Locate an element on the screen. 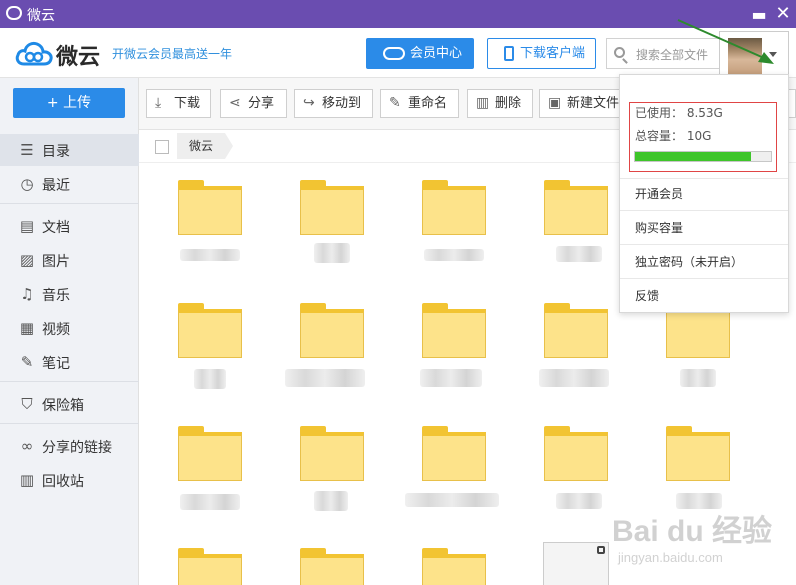  trash-icon: ▥ is located at coordinates (27, 480).